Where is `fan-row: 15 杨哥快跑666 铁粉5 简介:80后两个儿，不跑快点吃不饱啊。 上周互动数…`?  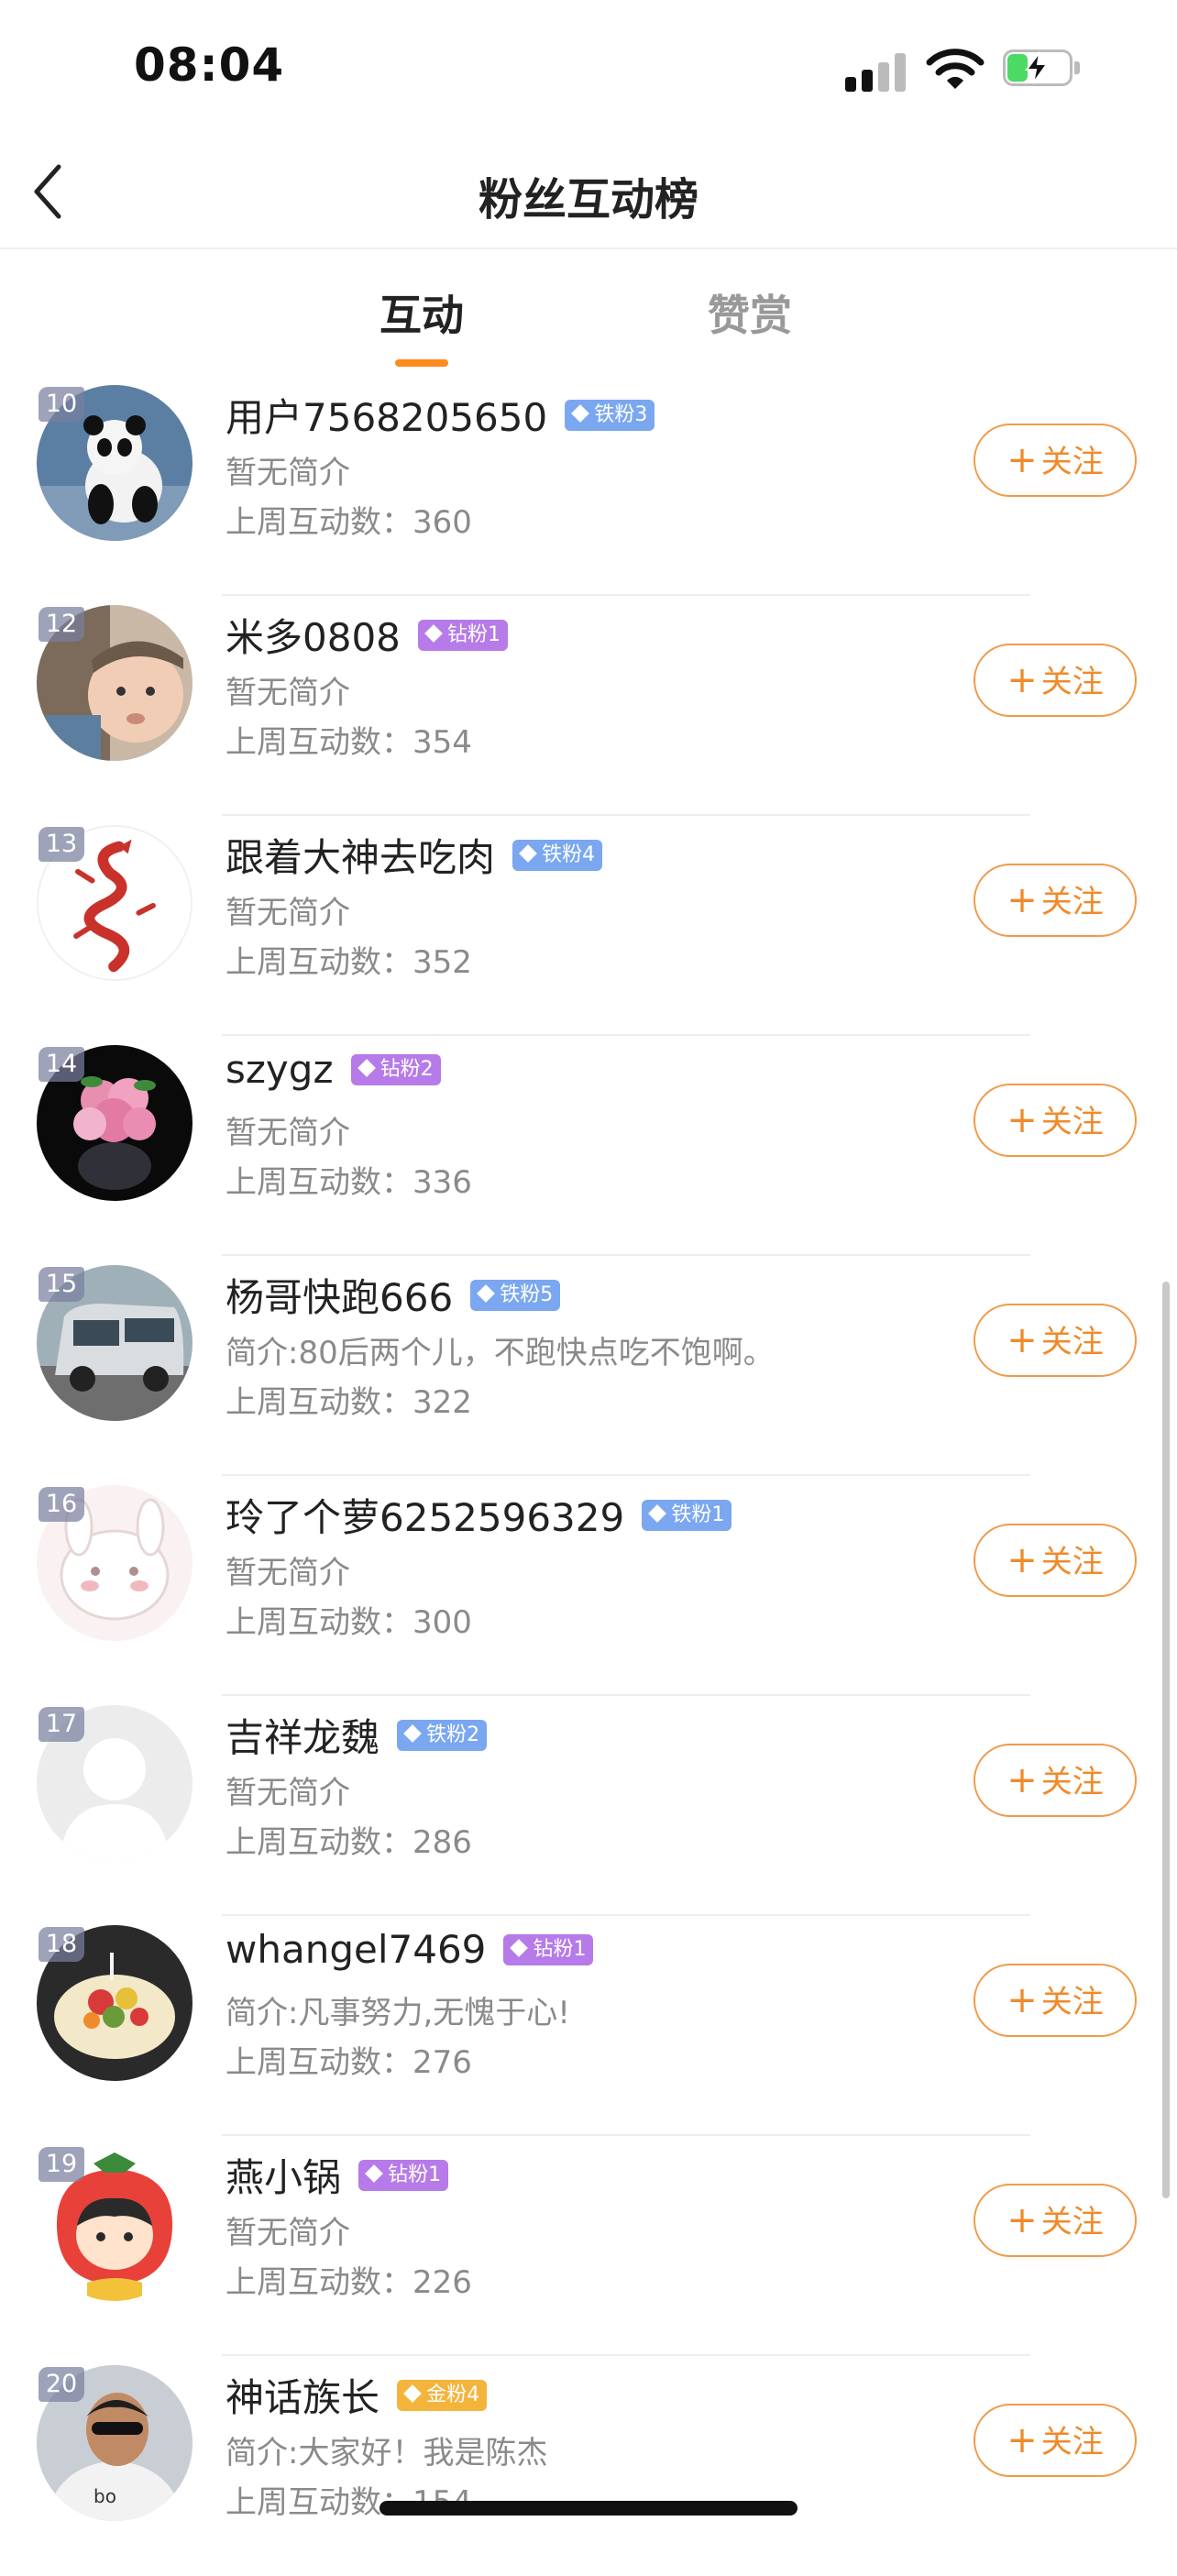 fan-row: 15 杨哥快跑666 铁粉5 简介:80后两个儿，不跑快点吃不饱啊。 上周互动数… is located at coordinates (588, 1366).